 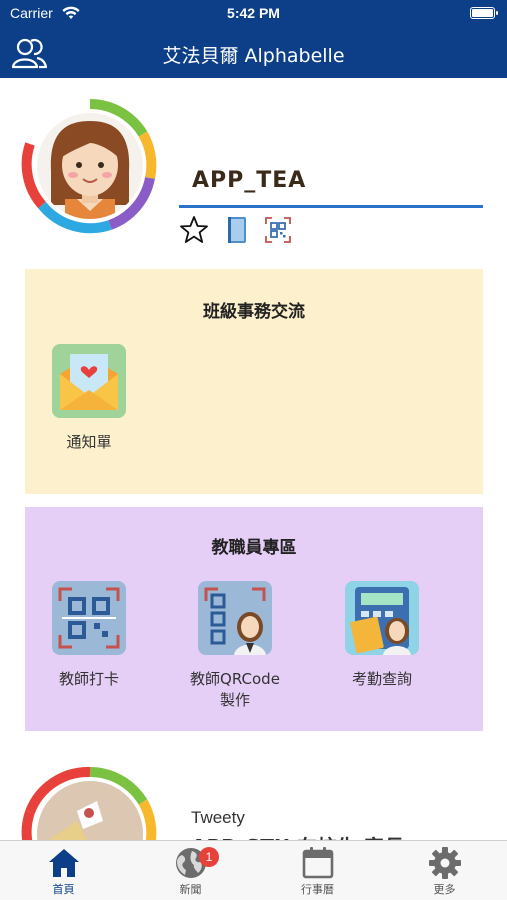 I want to click on tab-home: 首頁, so click(x=63, y=871).